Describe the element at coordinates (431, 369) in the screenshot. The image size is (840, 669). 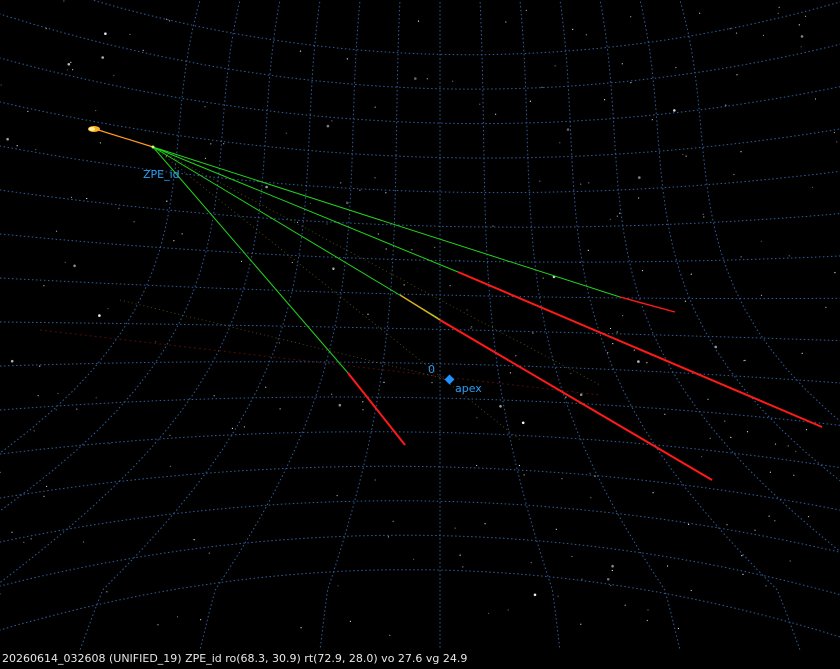
I see `origin-label: 0` at that location.